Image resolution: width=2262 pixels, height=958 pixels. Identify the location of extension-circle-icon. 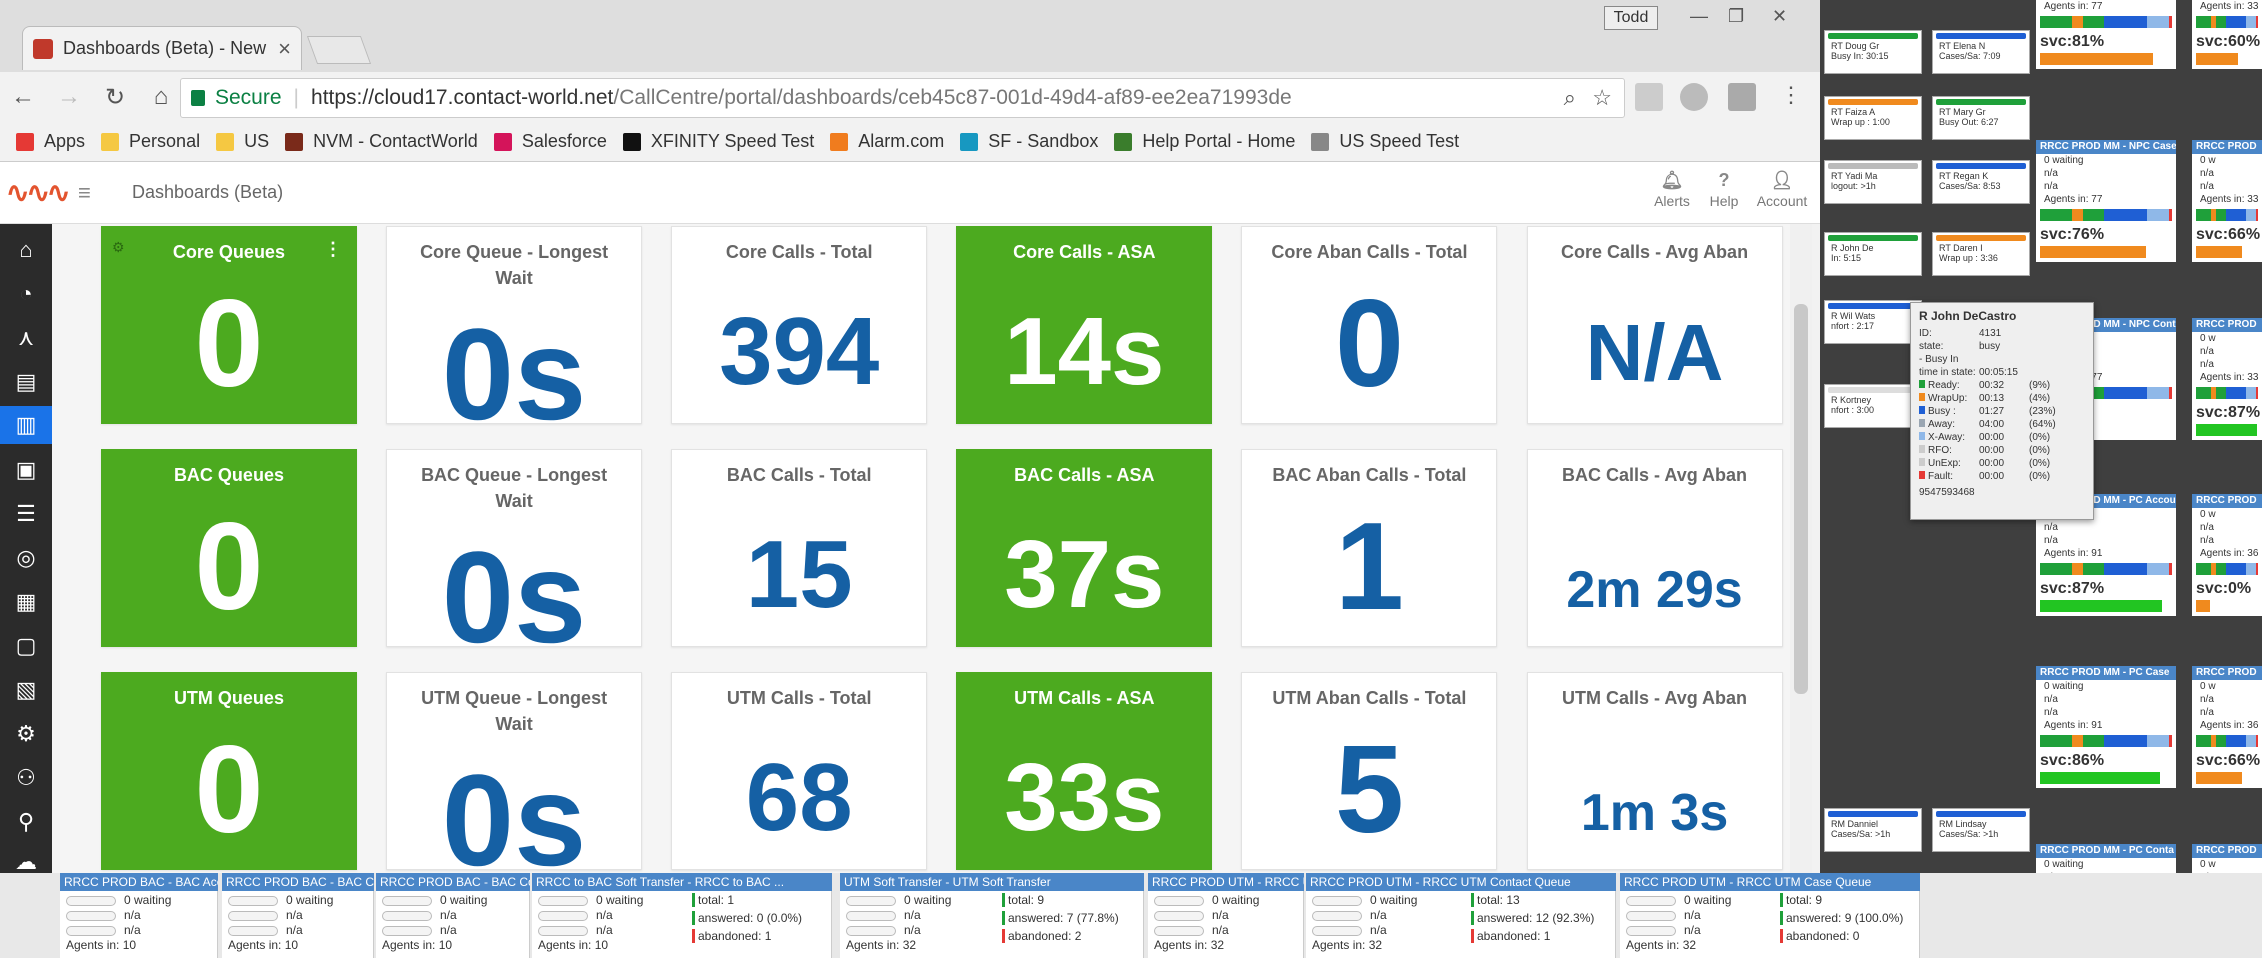
(1694, 97).